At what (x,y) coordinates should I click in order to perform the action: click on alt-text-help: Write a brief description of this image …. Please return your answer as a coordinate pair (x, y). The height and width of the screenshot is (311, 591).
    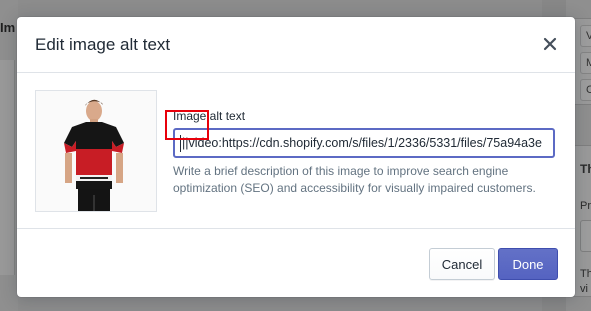
    Looking at the image, I should click on (354, 179).